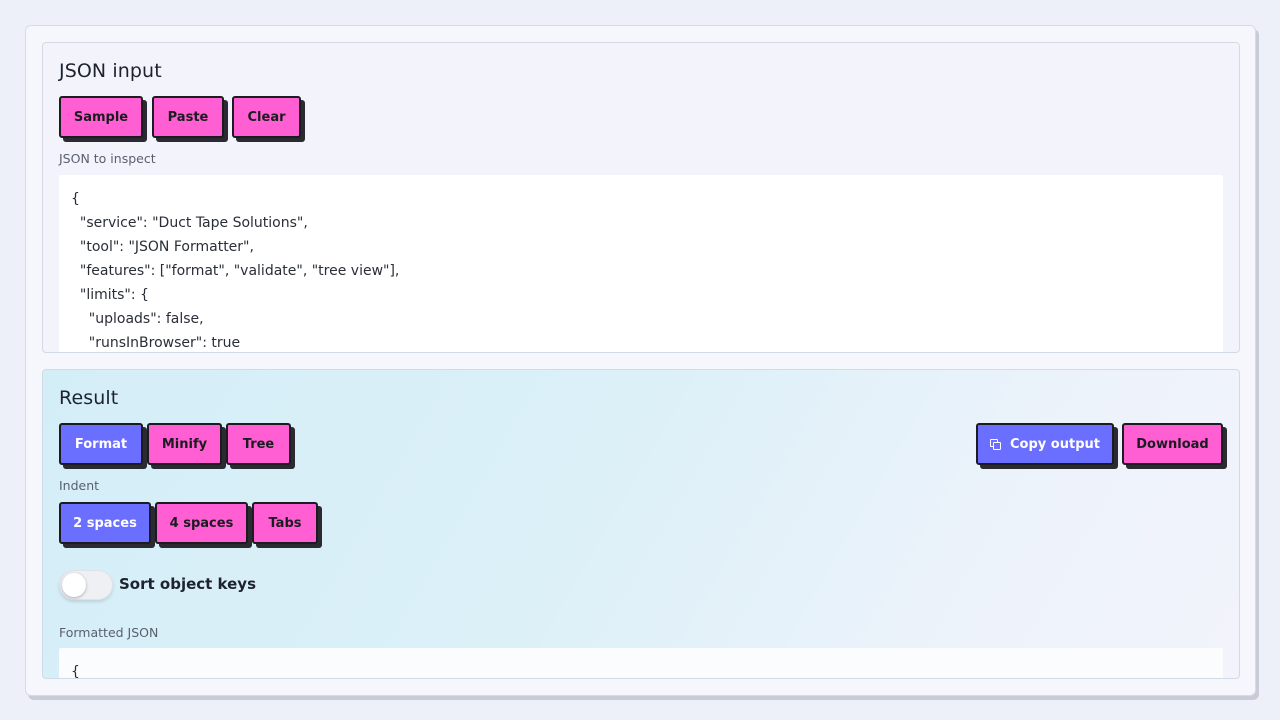 The image size is (1280, 720). What do you see at coordinates (89, 398) in the screenshot?
I see `result-title: Result` at bounding box center [89, 398].